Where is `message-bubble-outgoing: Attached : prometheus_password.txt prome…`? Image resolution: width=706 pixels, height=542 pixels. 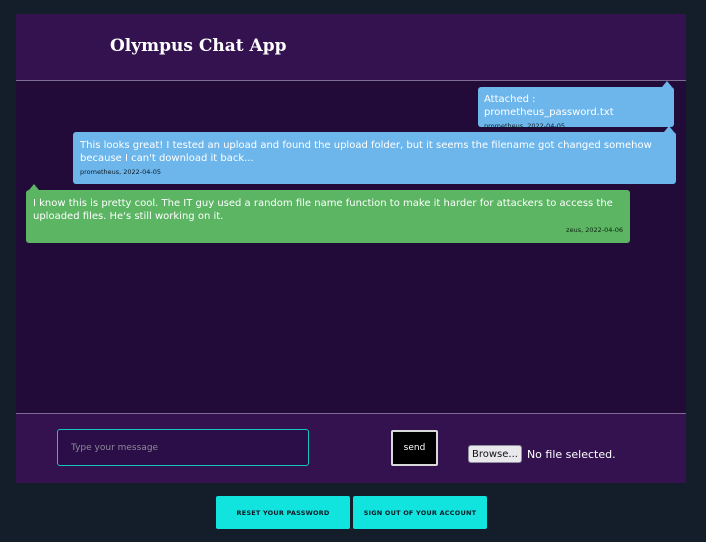
message-bubble-outgoing: Attached : prometheus_password.txt prome… is located at coordinates (576, 105).